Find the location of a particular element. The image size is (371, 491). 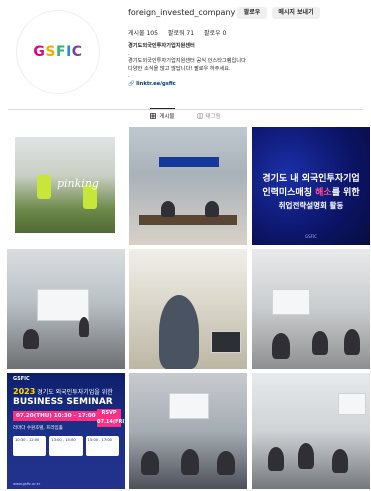

tab-tagged-label: 태그됨 is located at coordinates (213, 117).